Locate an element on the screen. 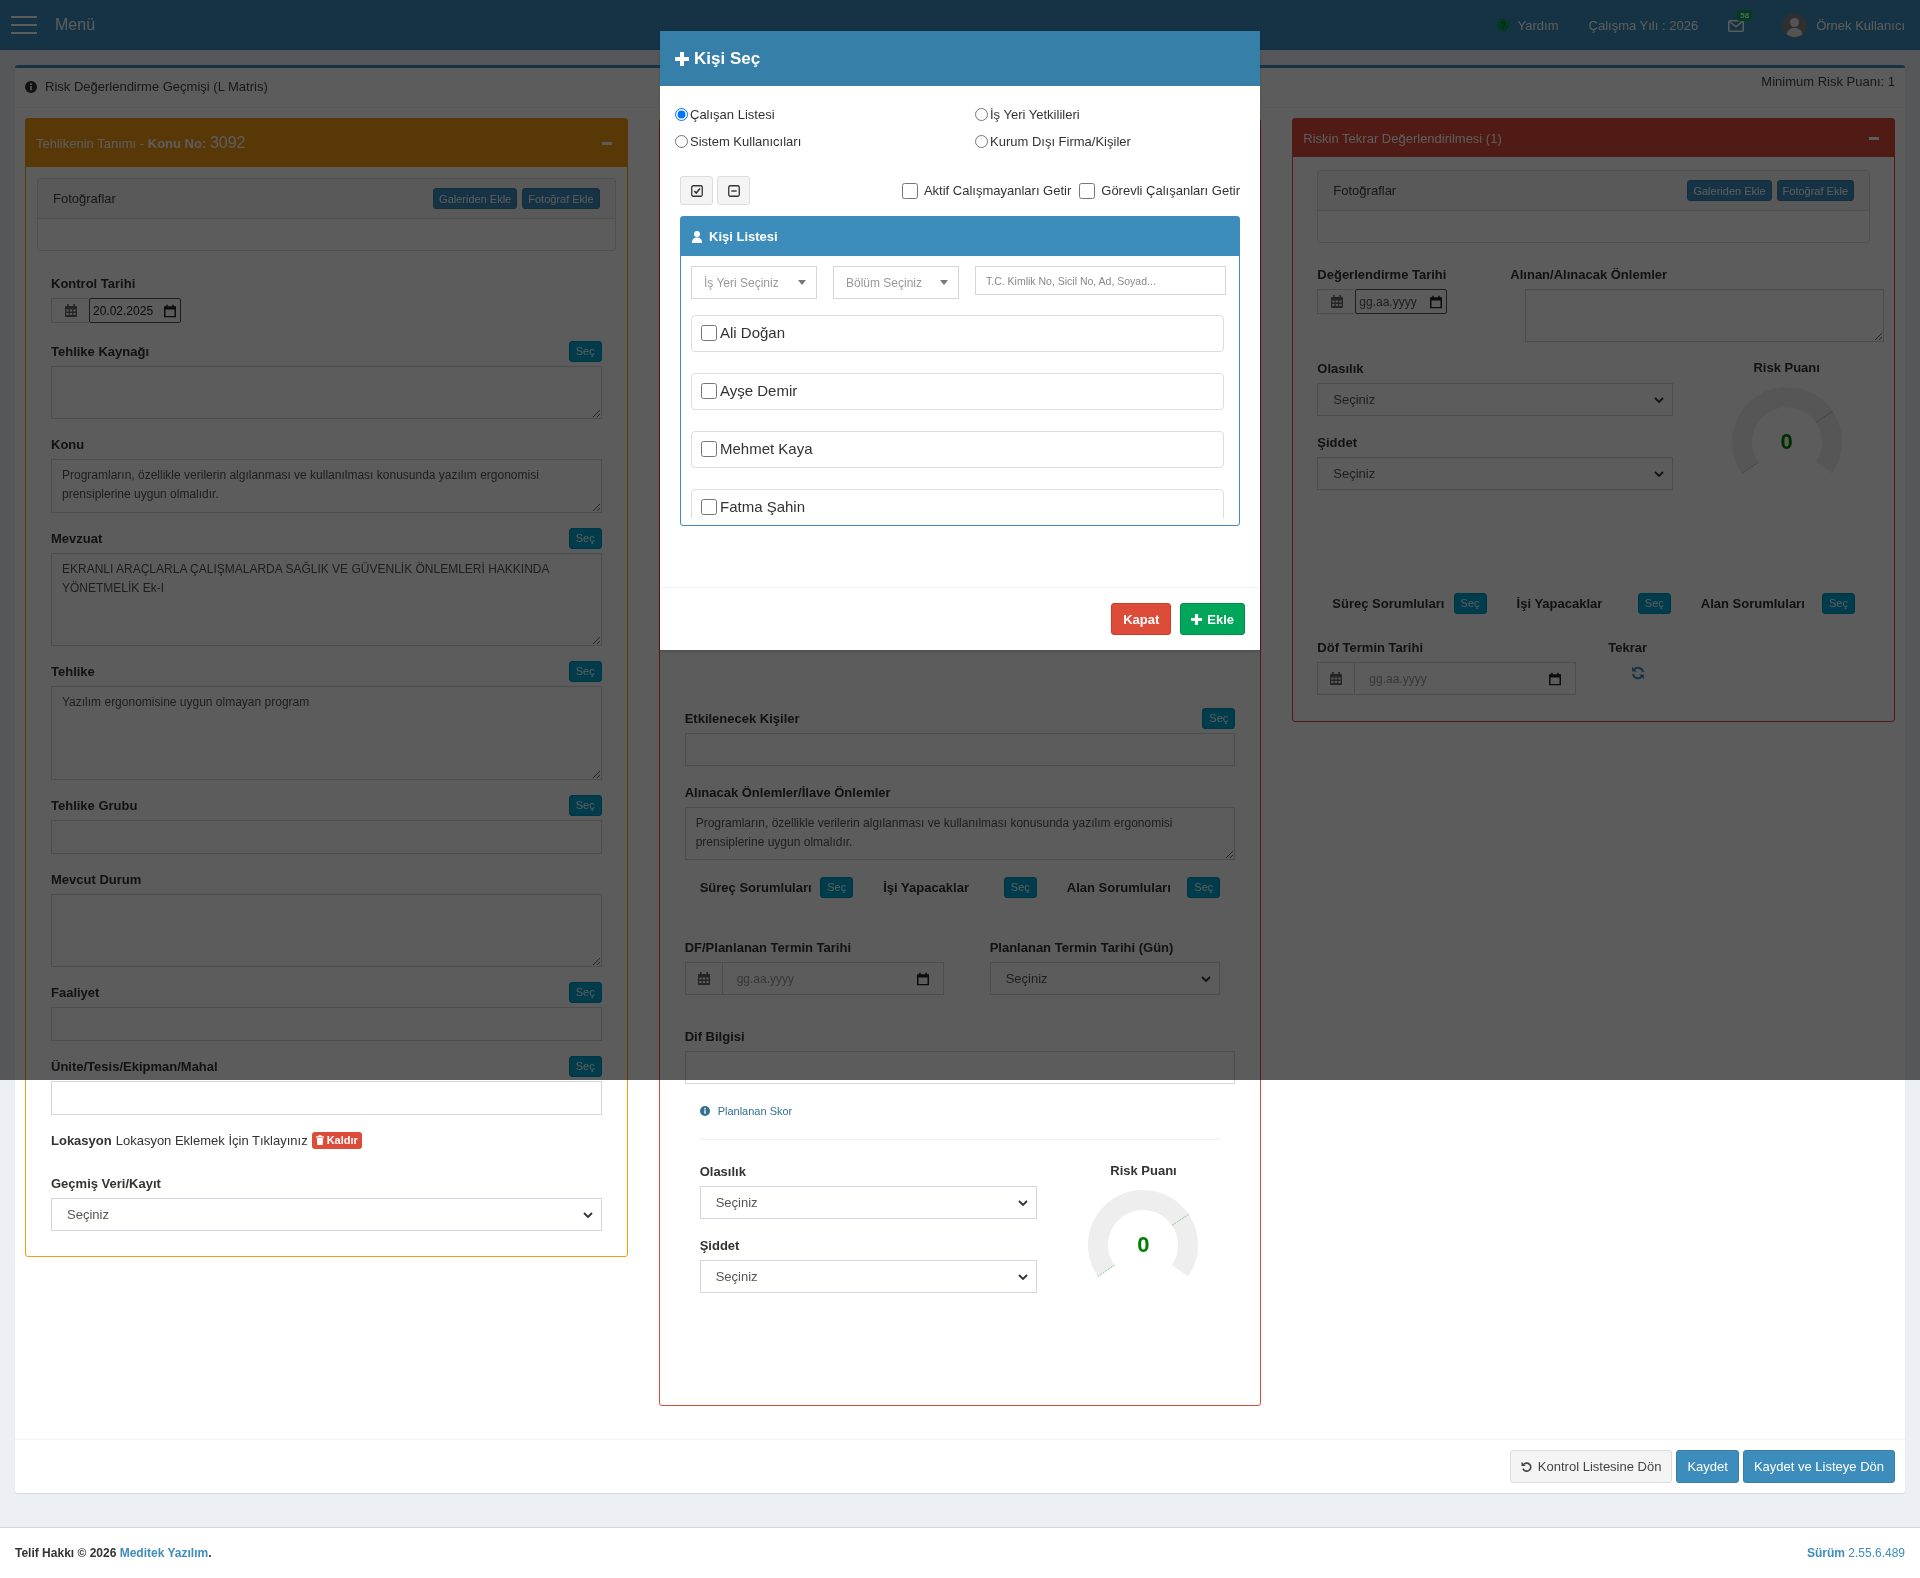 The image size is (1920, 1578). copyright-text: Telif Hakkı © 2026 Meditek Yazılım. is located at coordinates (113, 1553).